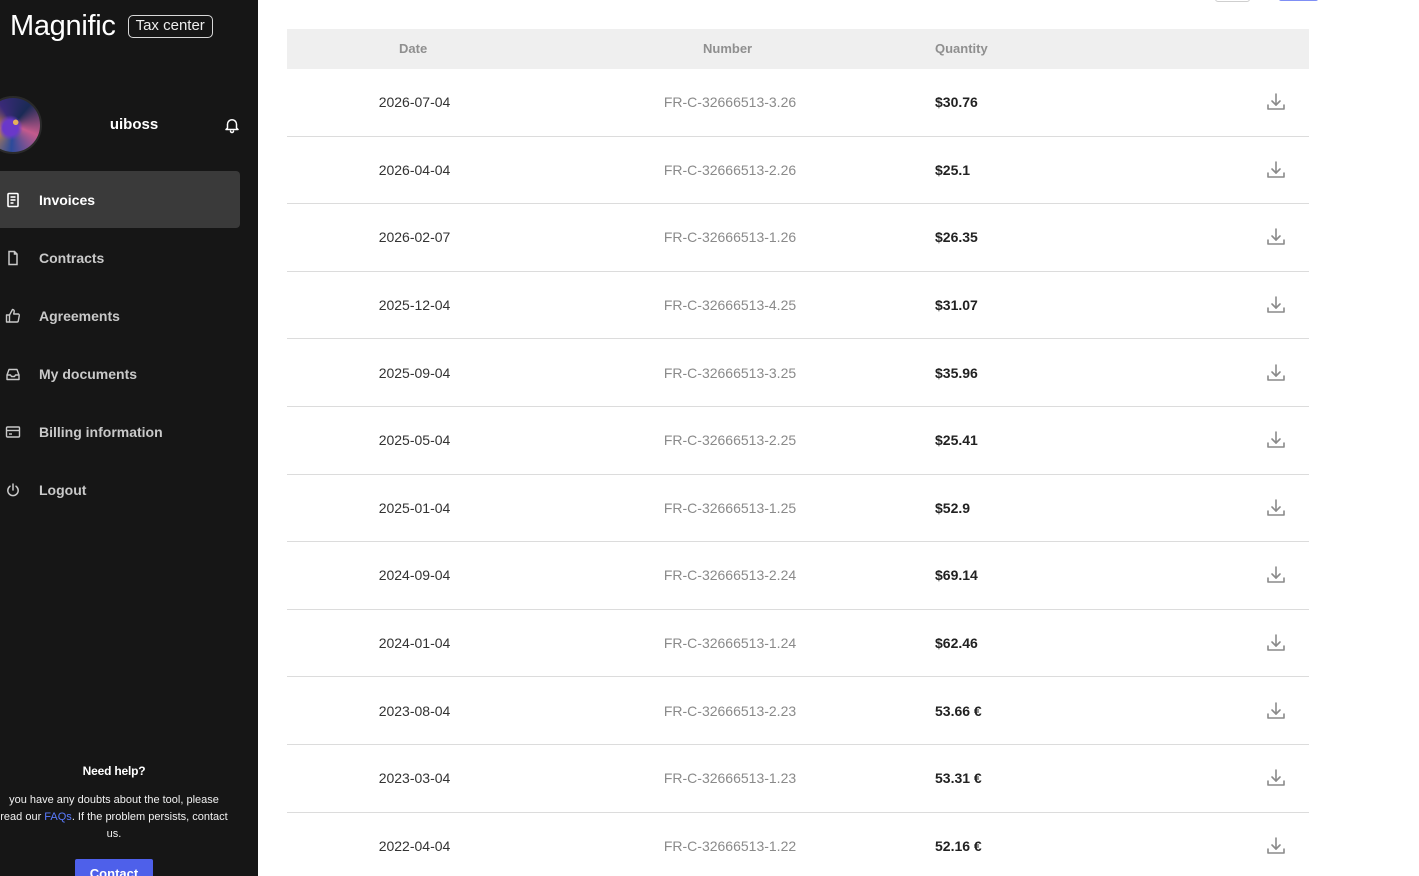 This screenshot has width=1419, height=876. I want to click on tax-center-badge: Tax center, so click(170, 26).